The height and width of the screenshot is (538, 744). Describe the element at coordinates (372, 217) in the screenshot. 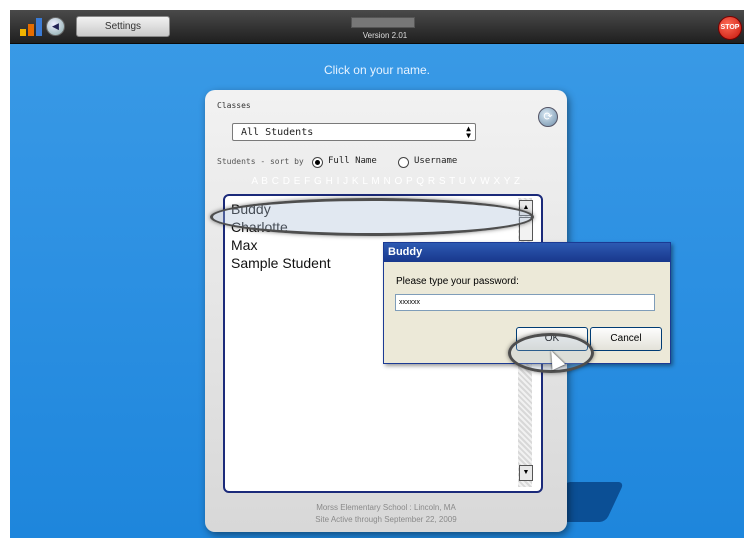

I see `name-highlight-ellipse` at that location.